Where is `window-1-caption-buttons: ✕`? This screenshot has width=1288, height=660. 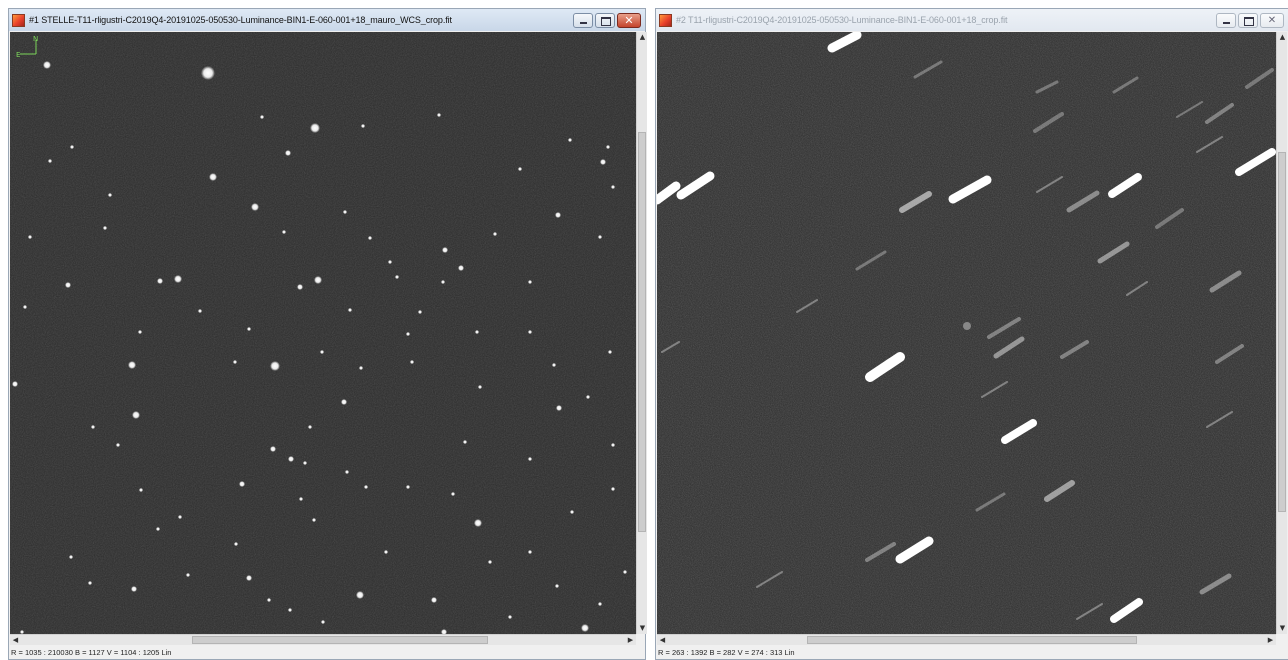
window-1-caption-buttons: ✕ is located at coordinates (607, 20).